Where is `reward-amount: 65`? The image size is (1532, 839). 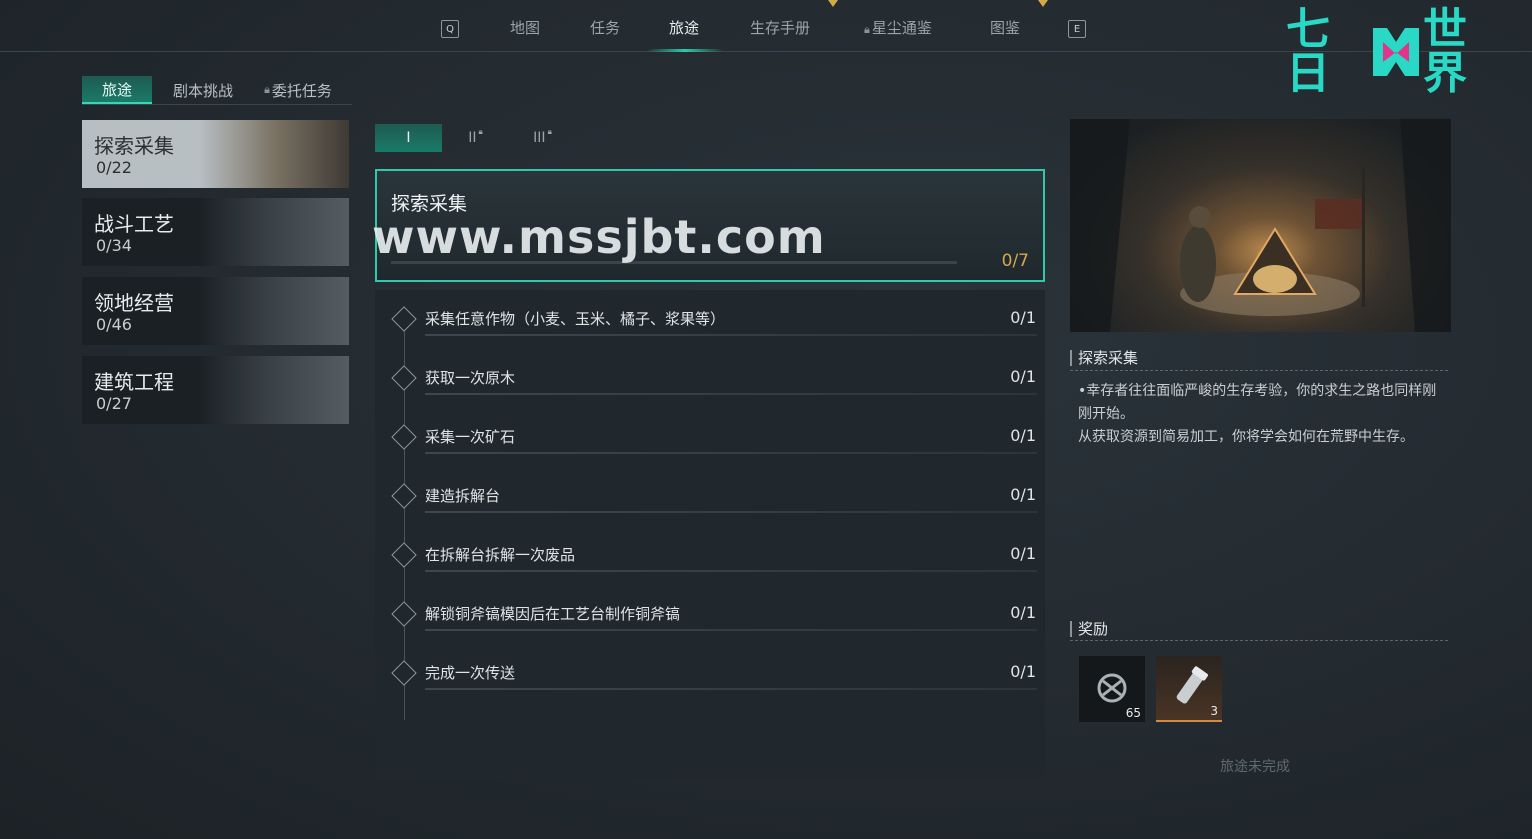 reward-amount: 65 is located at coordinates (1133, 713).